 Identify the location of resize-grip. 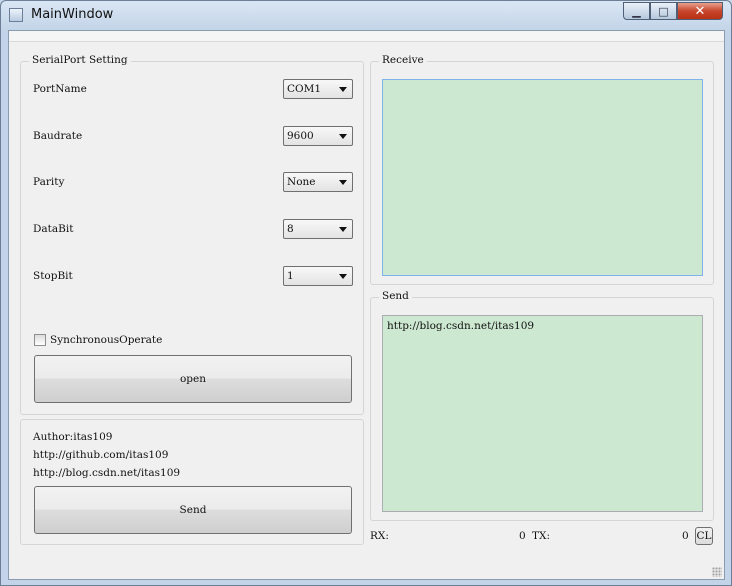
(717, 572).